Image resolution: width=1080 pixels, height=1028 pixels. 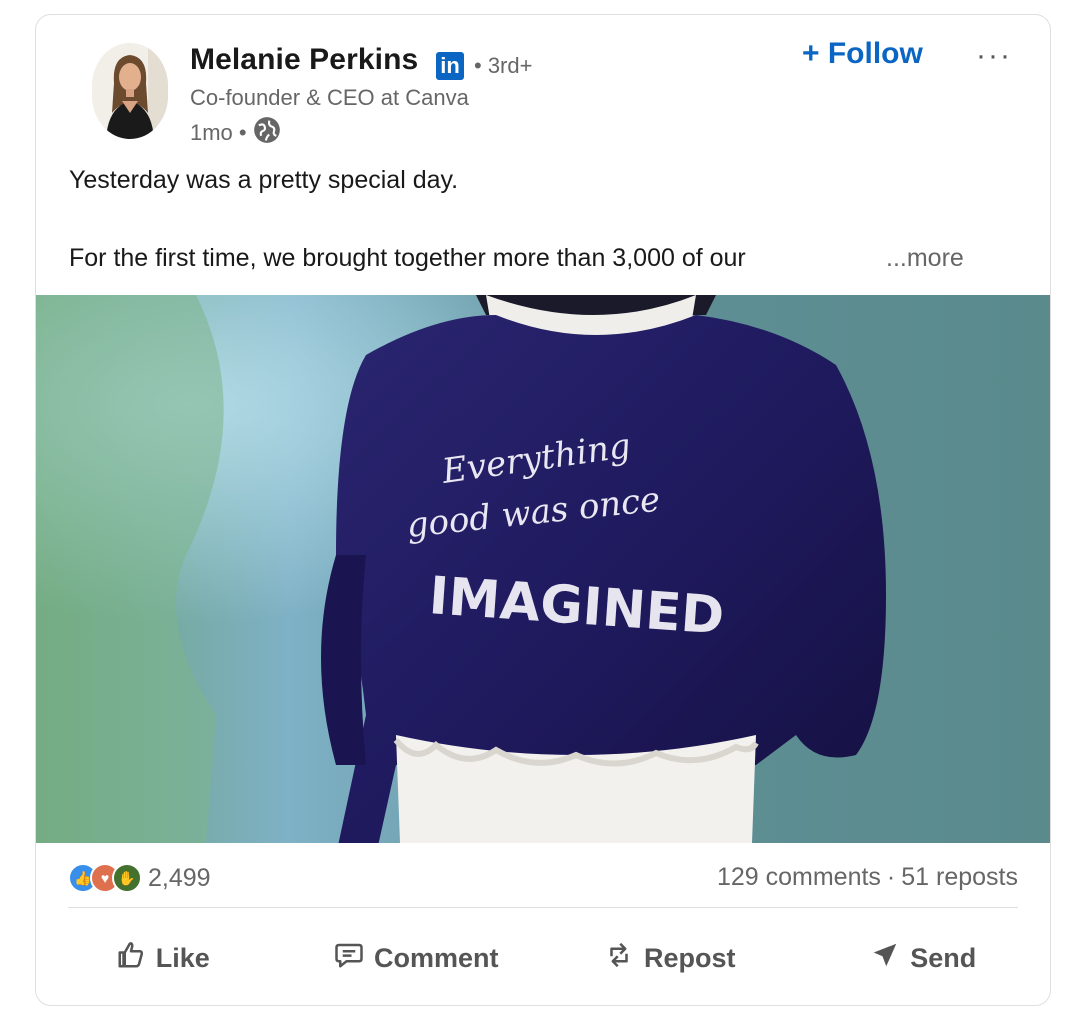 I want to click on like-label: Like, so click(x=182, y=957).